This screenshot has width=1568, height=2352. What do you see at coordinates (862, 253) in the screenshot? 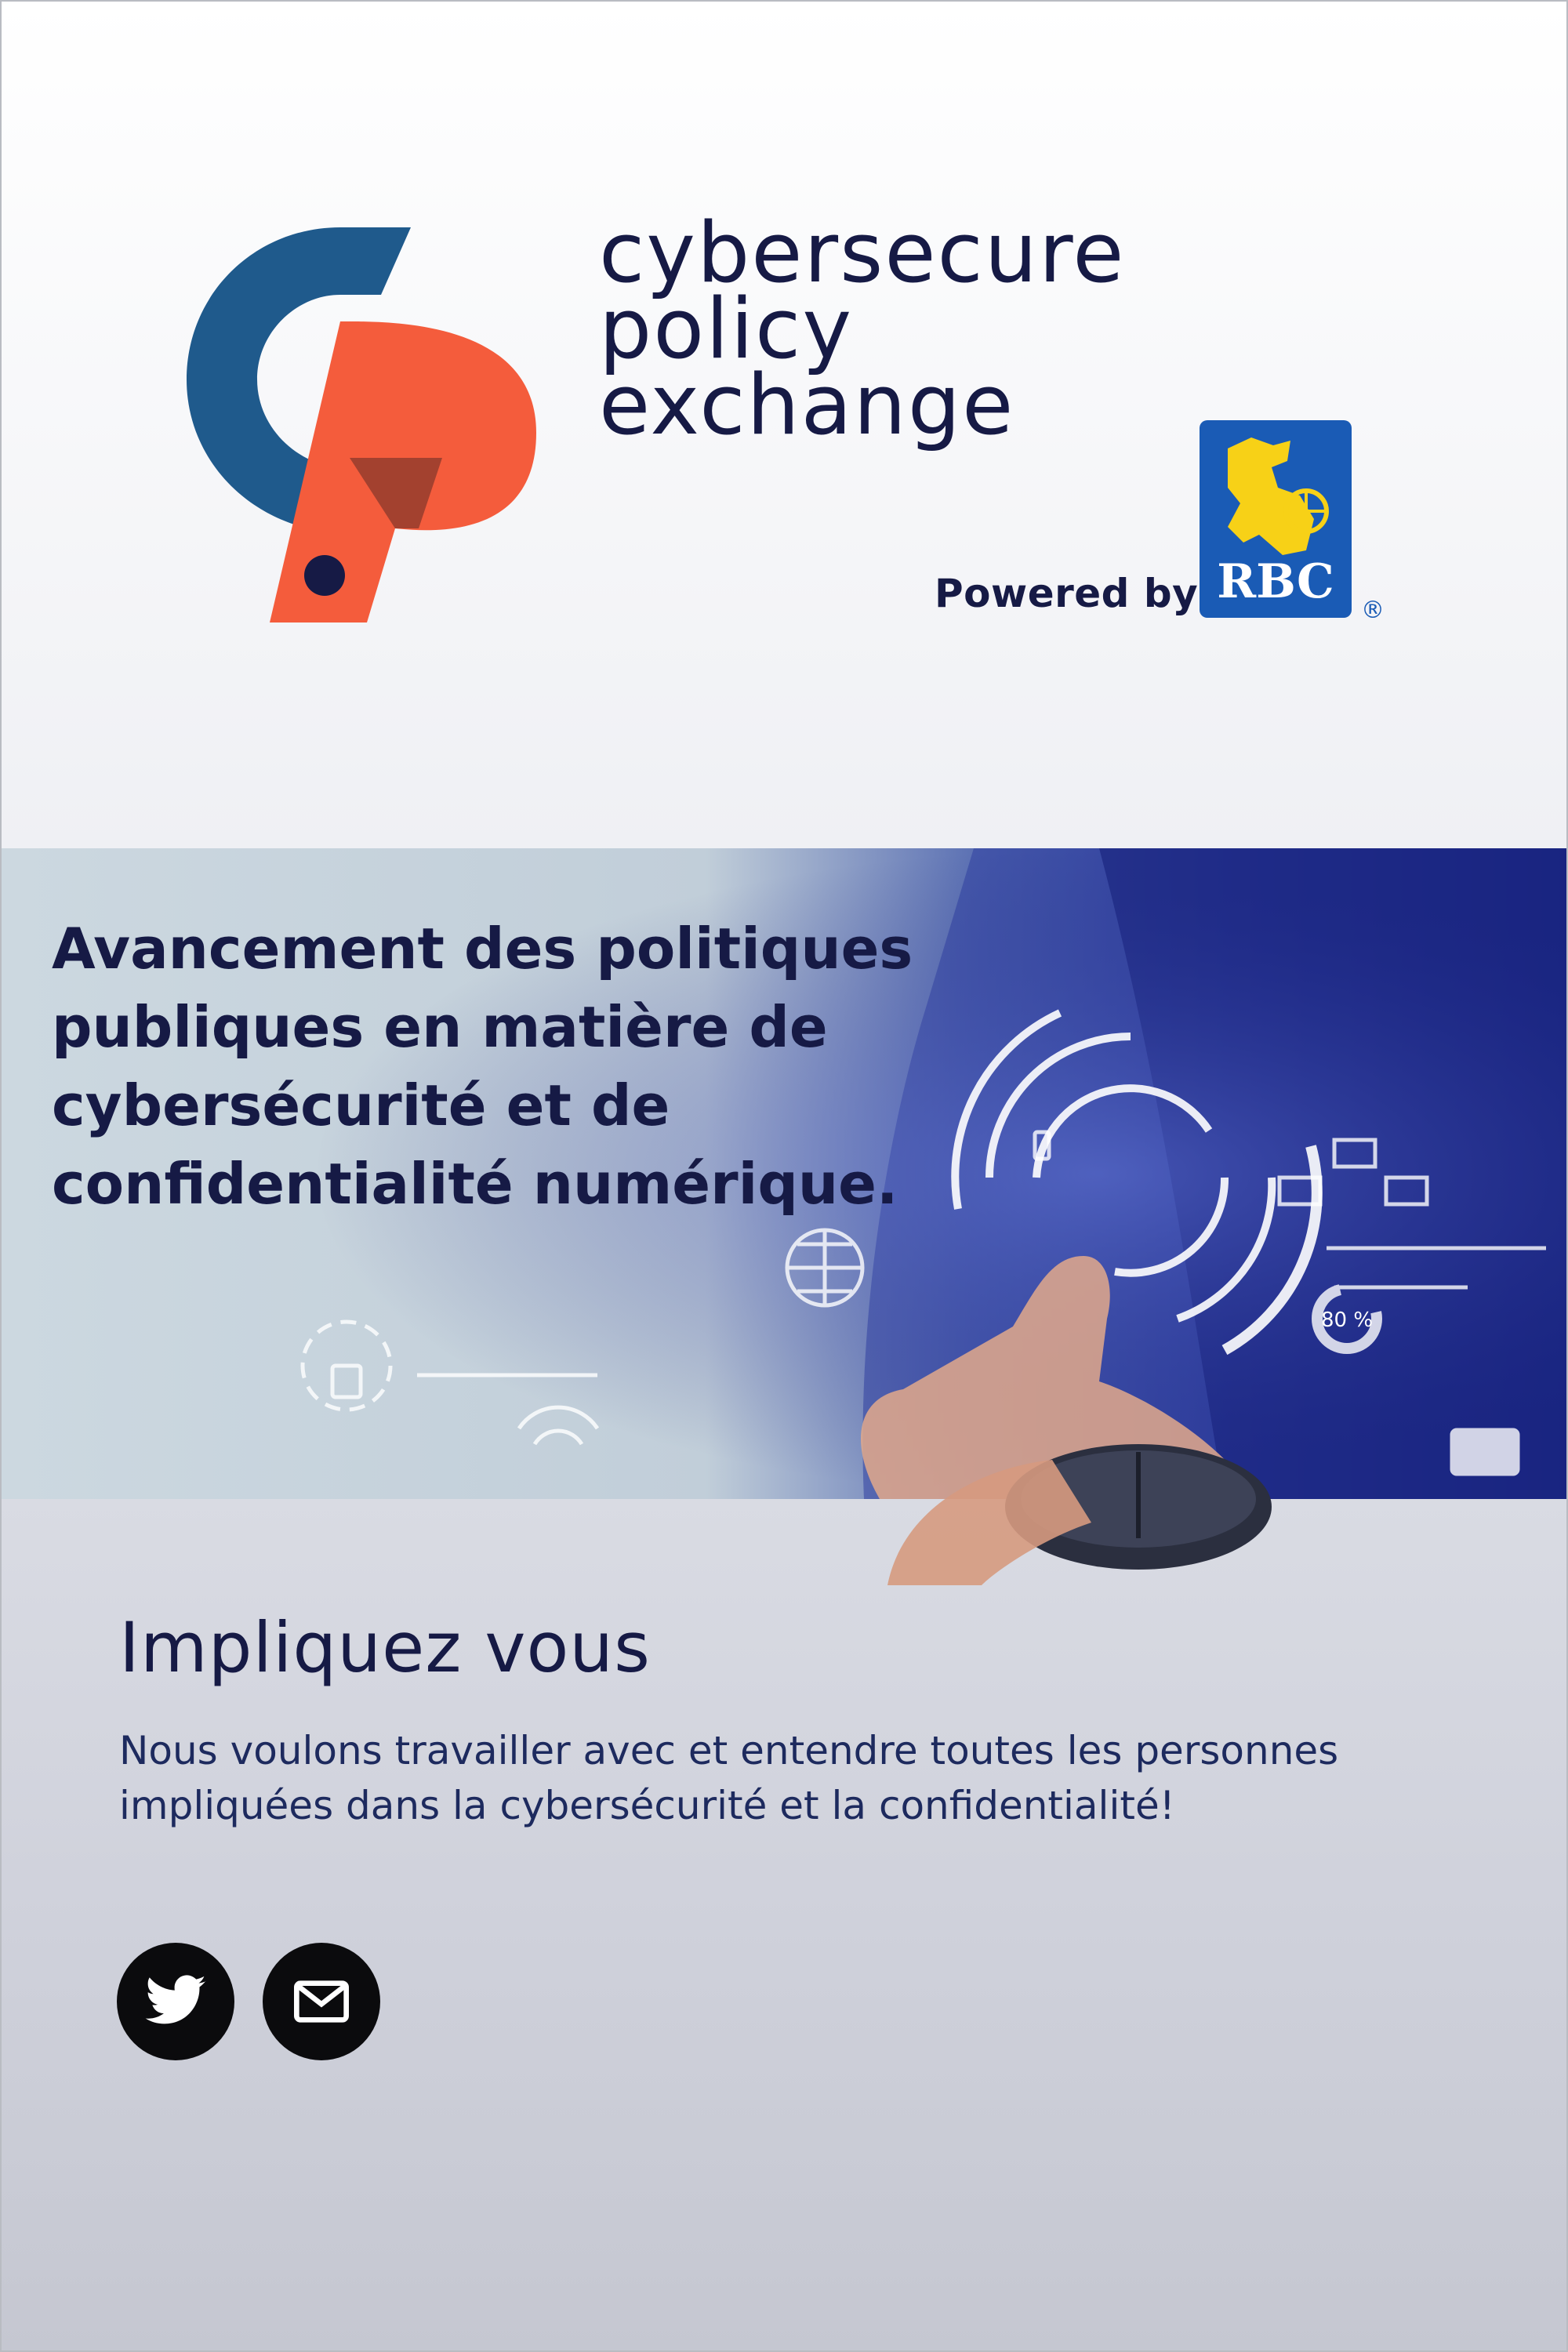
I see `wordmark-line-1: cybersecure` at bounding box center [862, 253].